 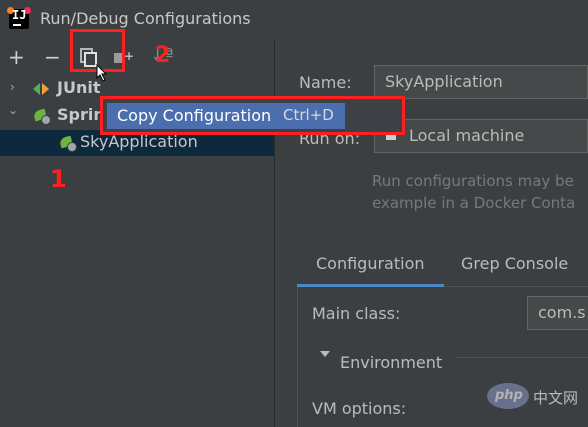 I want to click on tab-grep-console: Grep Console, so click(x=514, y=263).